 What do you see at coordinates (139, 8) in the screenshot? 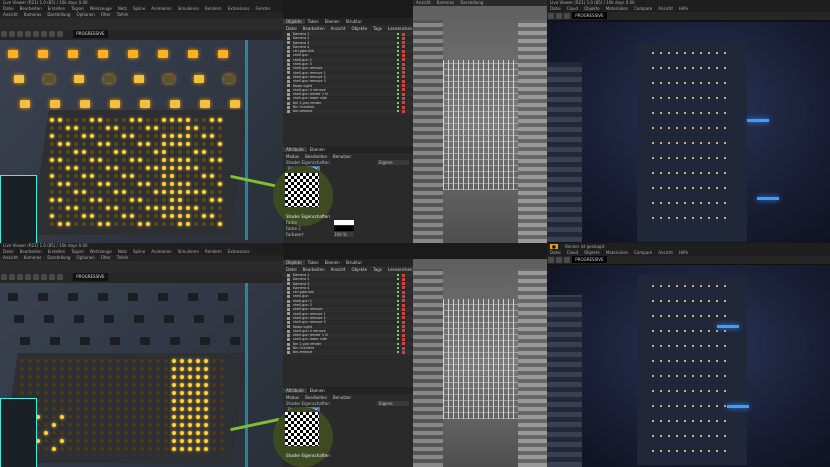
I see `menu-item: Spline` at bounding box center [139, 8].